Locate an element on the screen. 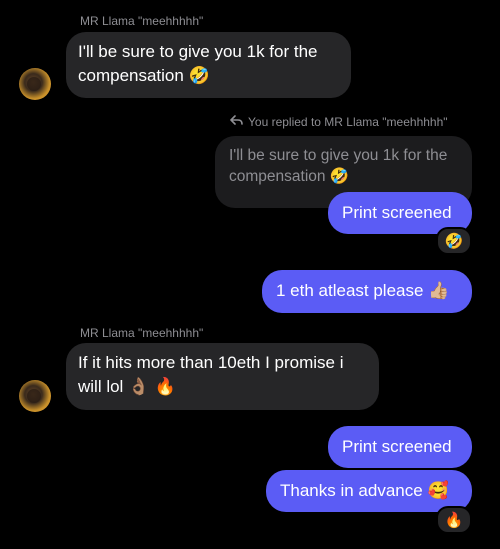  outgoing-message: Print screened is located at coordinates (400, 447).